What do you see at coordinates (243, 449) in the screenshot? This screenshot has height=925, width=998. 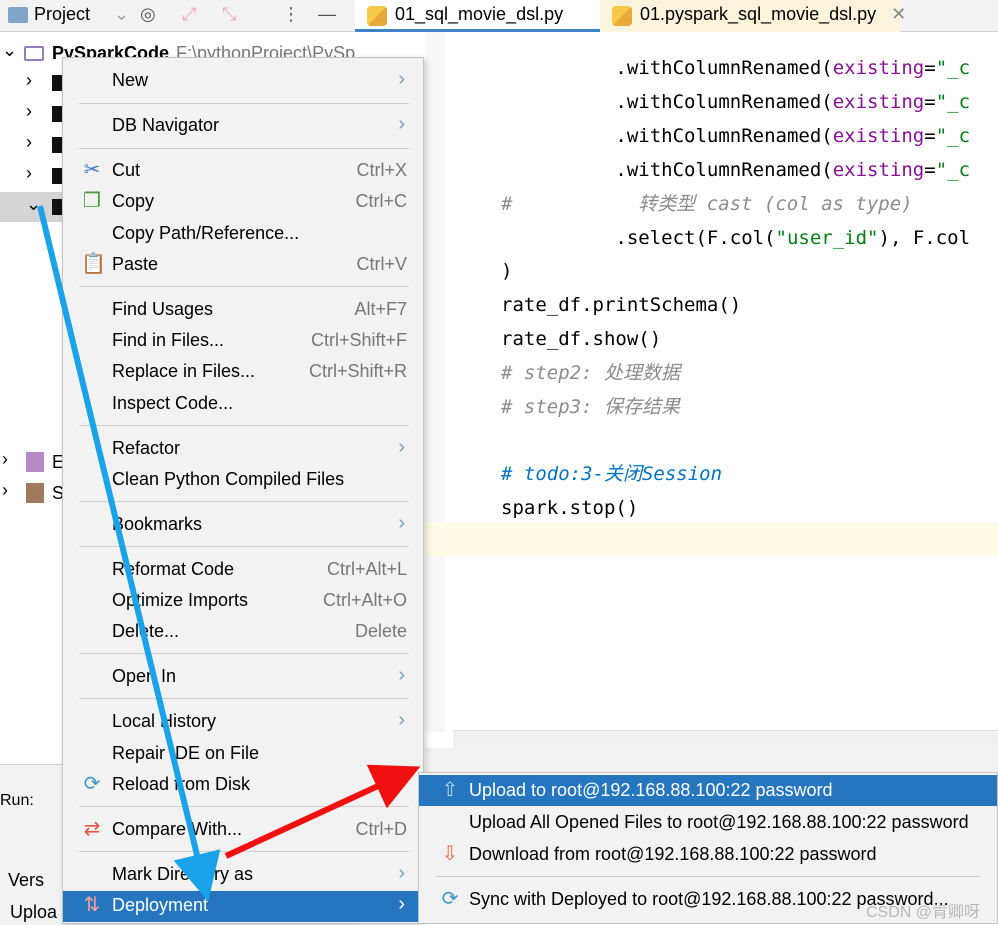 I see `menu-item-refactor: Refactor ›` at bounding box center [243, 449].